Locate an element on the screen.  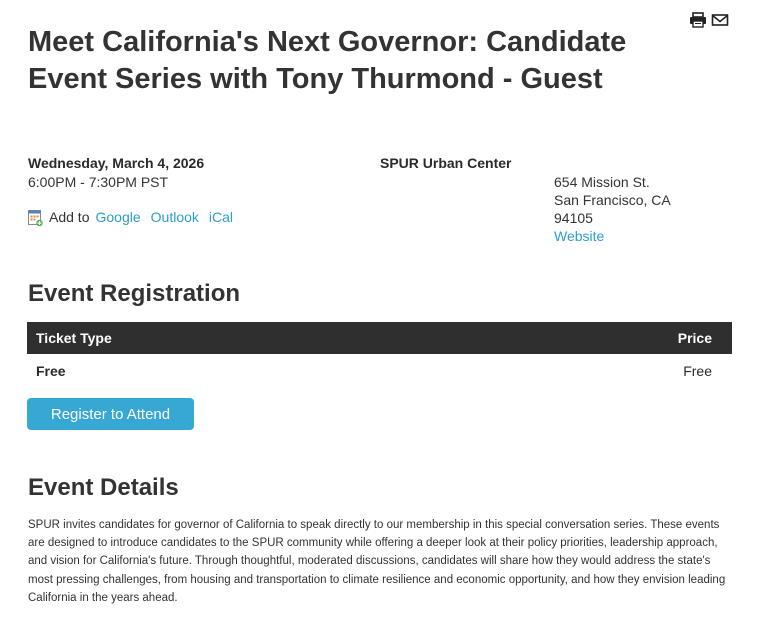
event-time: 6:00PM - 7:30PM PST is located at coordinates (98, 182).